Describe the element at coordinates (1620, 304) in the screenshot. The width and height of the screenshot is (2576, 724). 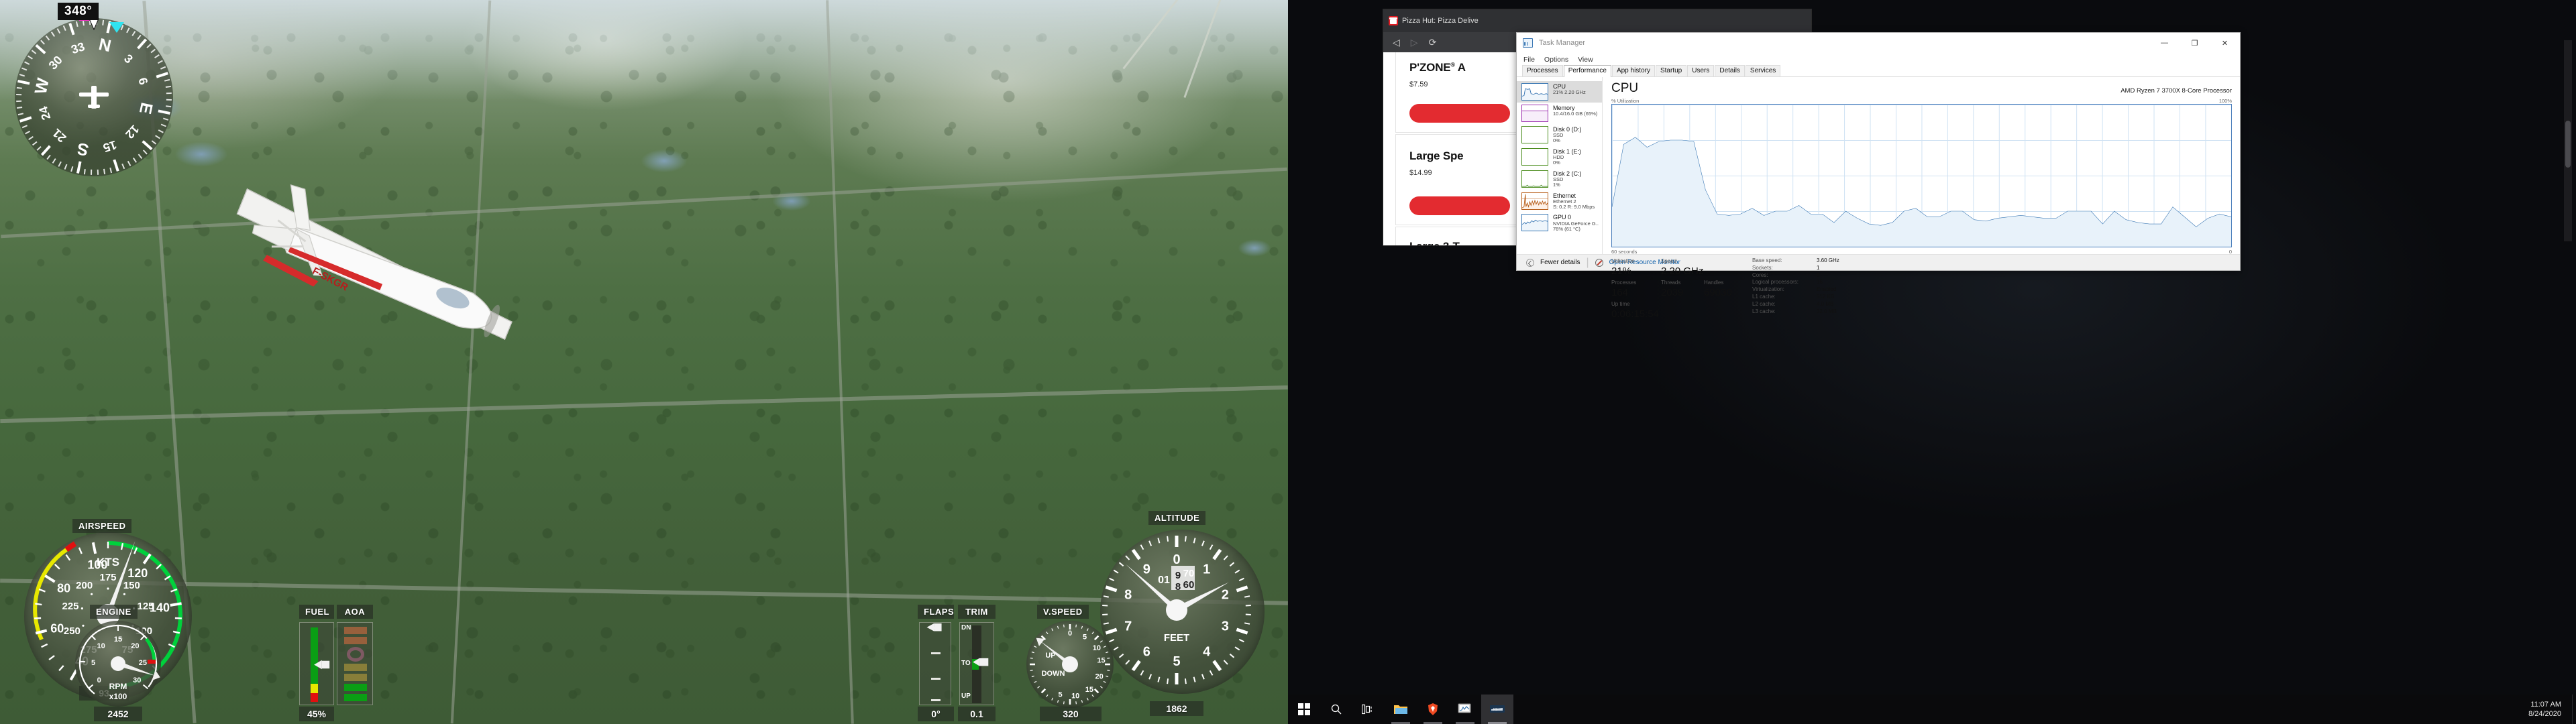
I see `stat-label-uptime: Up time` at that location.